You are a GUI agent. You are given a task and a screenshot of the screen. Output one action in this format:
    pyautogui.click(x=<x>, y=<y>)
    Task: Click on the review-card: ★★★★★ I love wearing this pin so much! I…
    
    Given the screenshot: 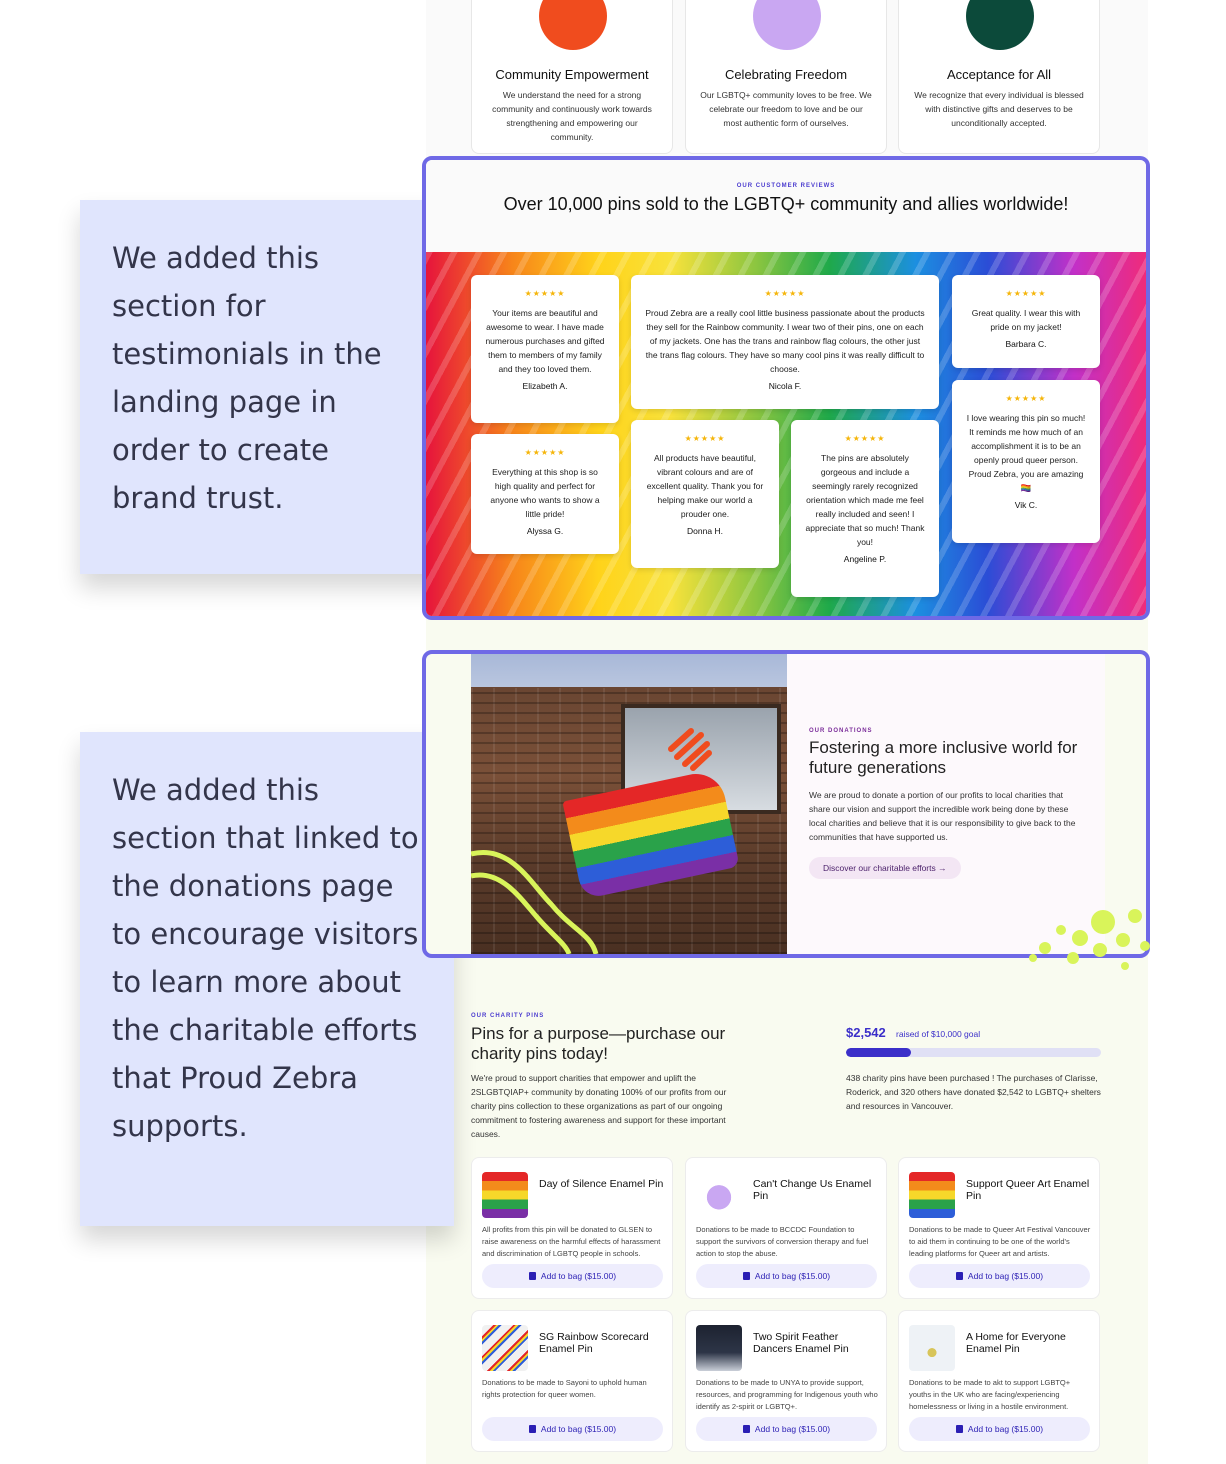 What is the action you would take?
    pyautogui.click(x=1026, y=461)
    